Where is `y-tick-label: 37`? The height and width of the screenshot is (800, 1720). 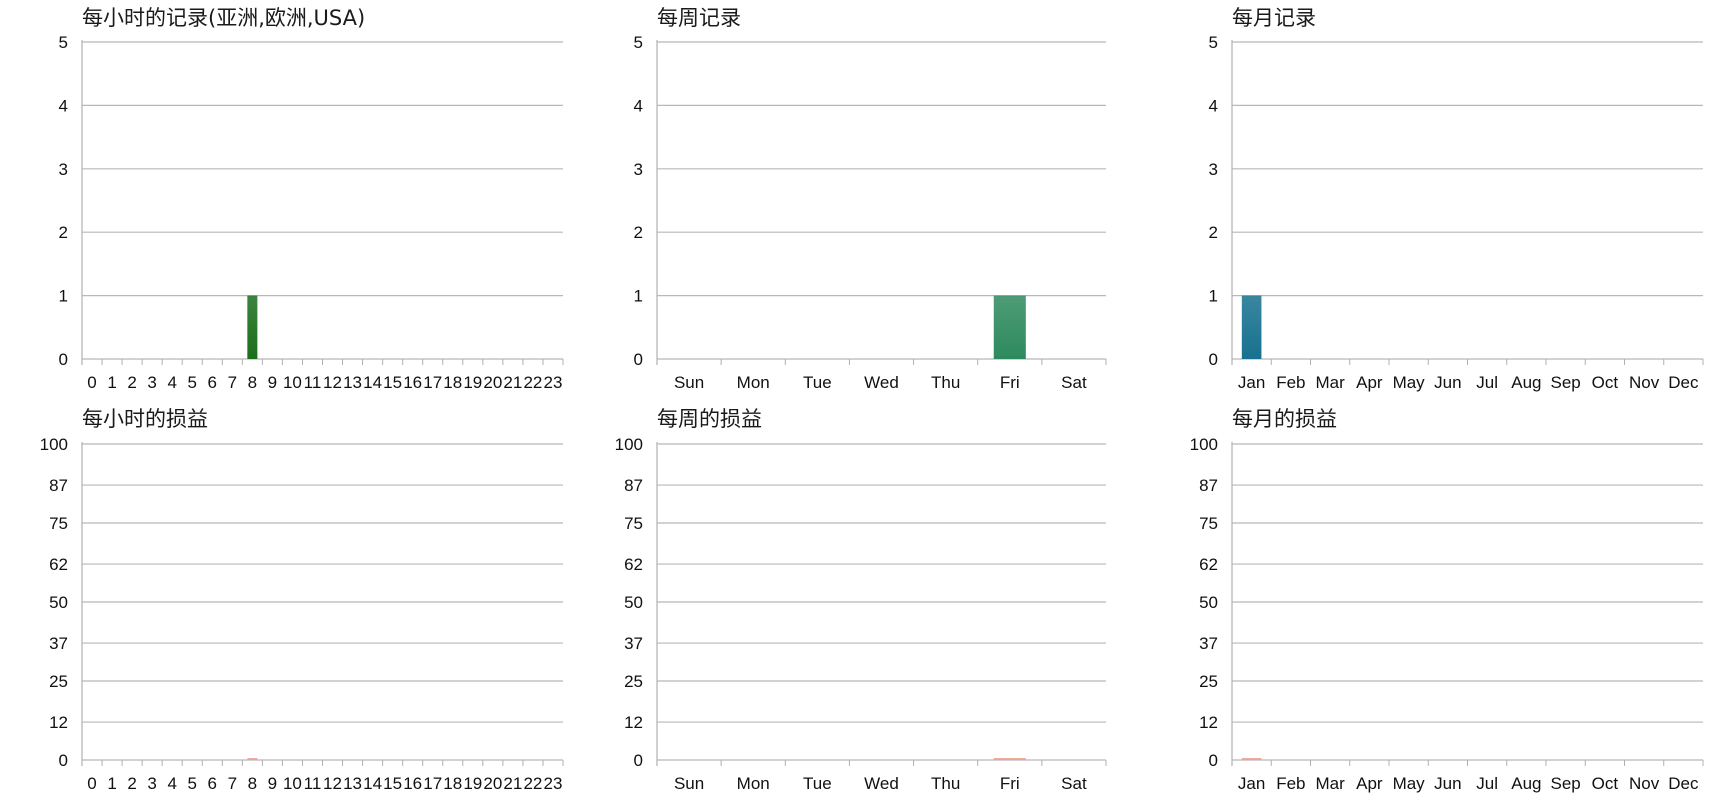 y-tick-label: 37 is located at coordinates (1208, 643).